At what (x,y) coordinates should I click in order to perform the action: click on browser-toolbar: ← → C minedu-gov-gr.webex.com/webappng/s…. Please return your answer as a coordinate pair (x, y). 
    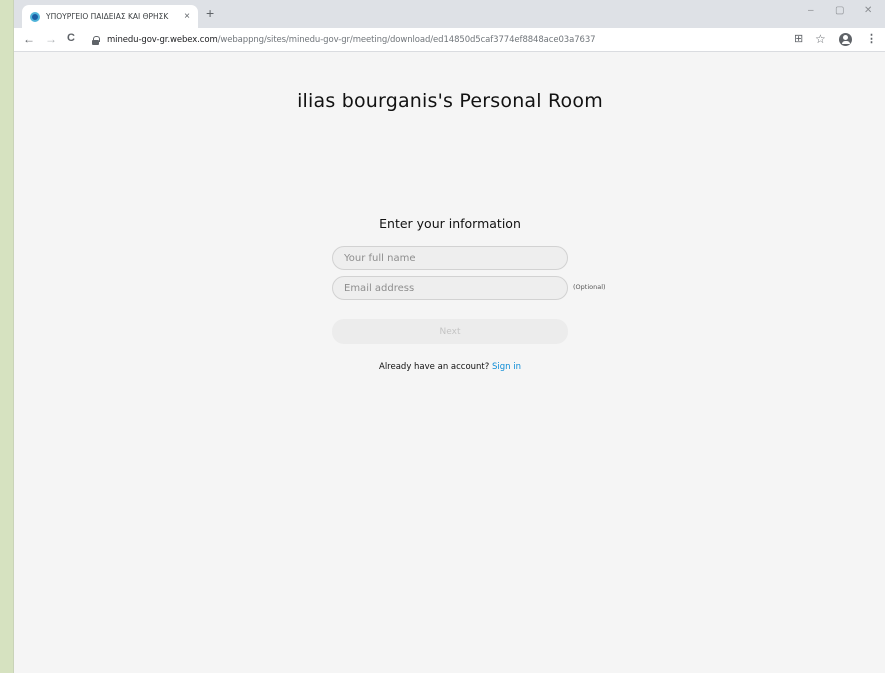
    Looking at the image, I should click on (449, 40).